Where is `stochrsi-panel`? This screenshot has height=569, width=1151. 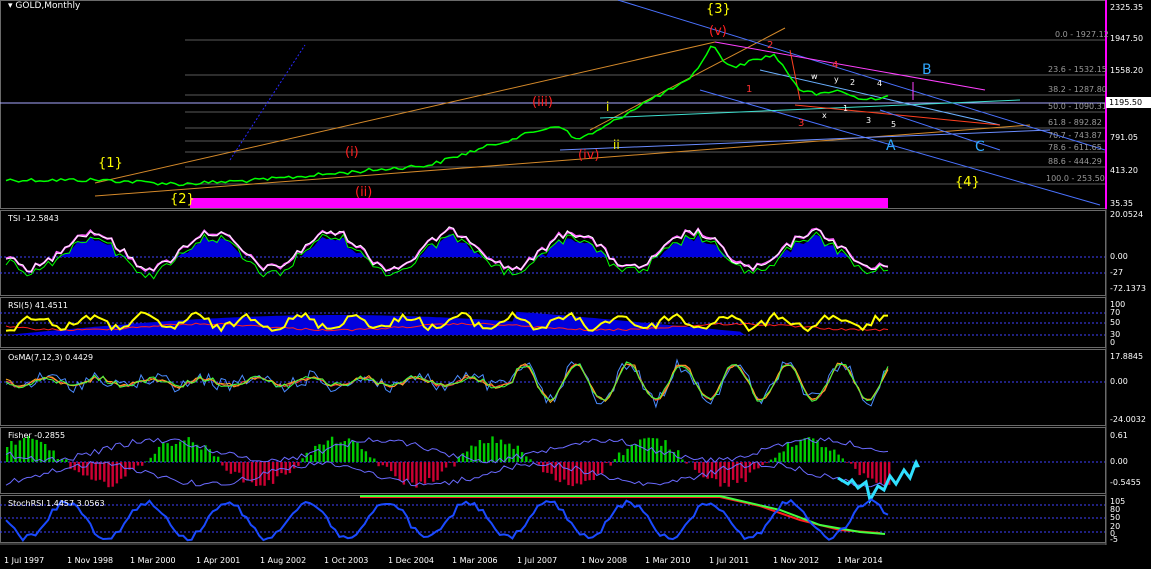 stochrsi-panel is located at coordinates (552, 518).